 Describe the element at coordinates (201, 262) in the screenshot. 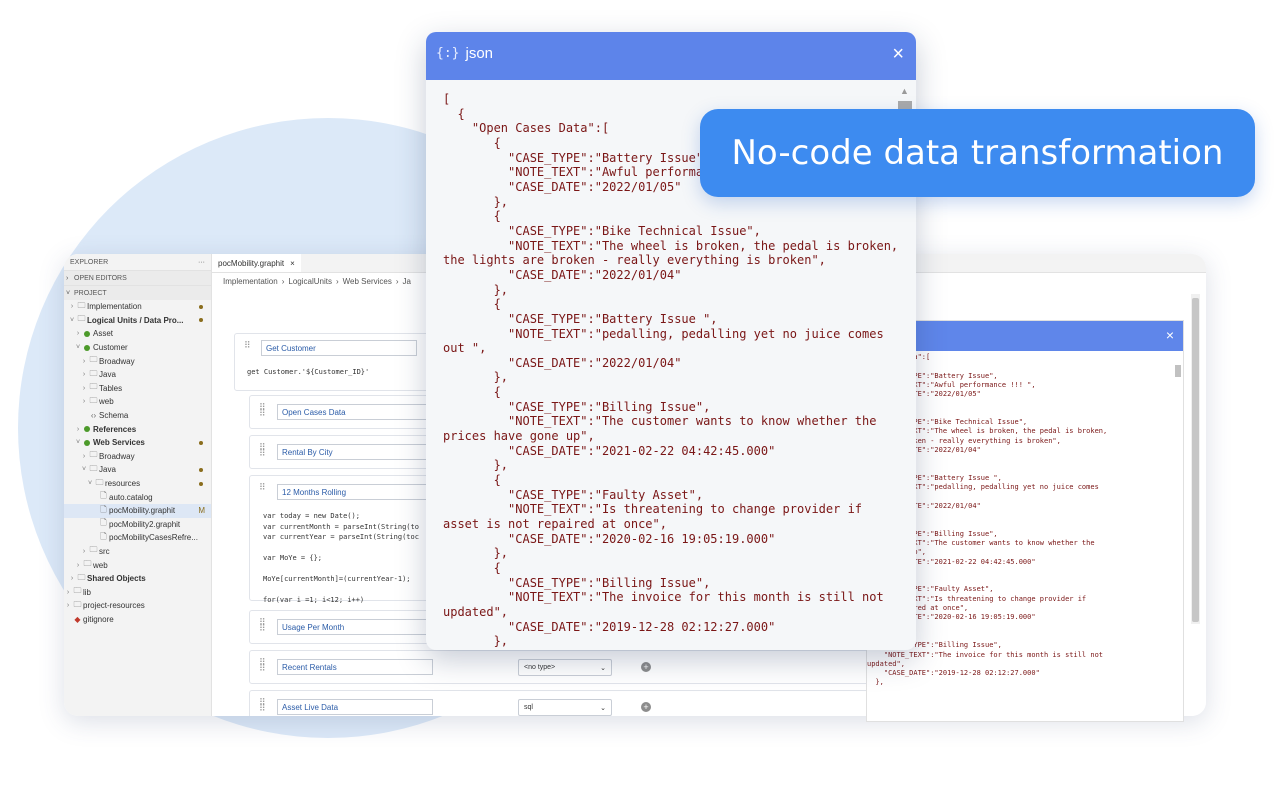

I see `explorer-more-button: ···` at that location.